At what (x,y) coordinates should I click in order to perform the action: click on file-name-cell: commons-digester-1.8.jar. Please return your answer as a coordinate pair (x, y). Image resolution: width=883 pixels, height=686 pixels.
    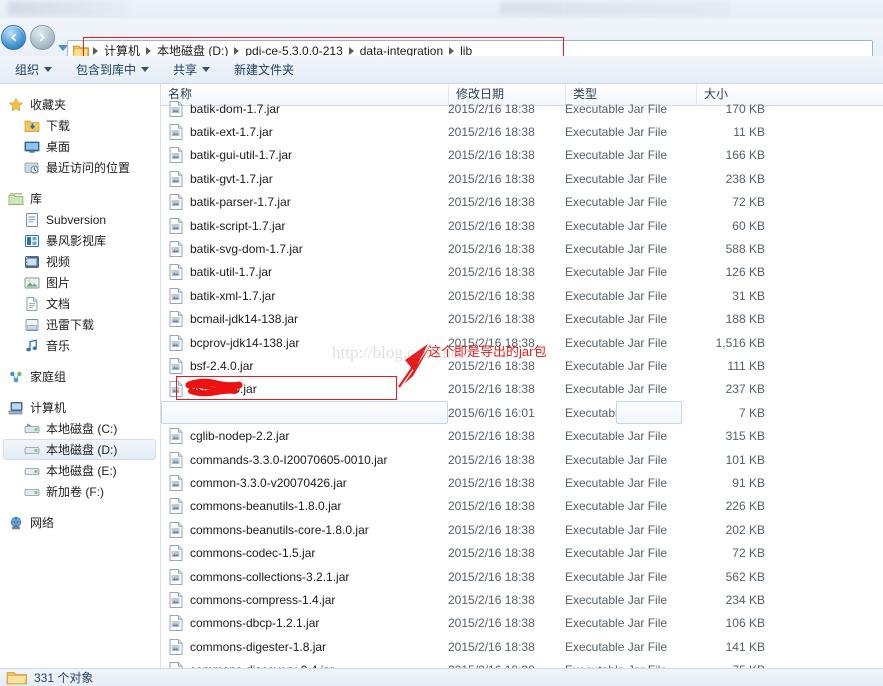
    Looking at the image, I should click on (304, 646).